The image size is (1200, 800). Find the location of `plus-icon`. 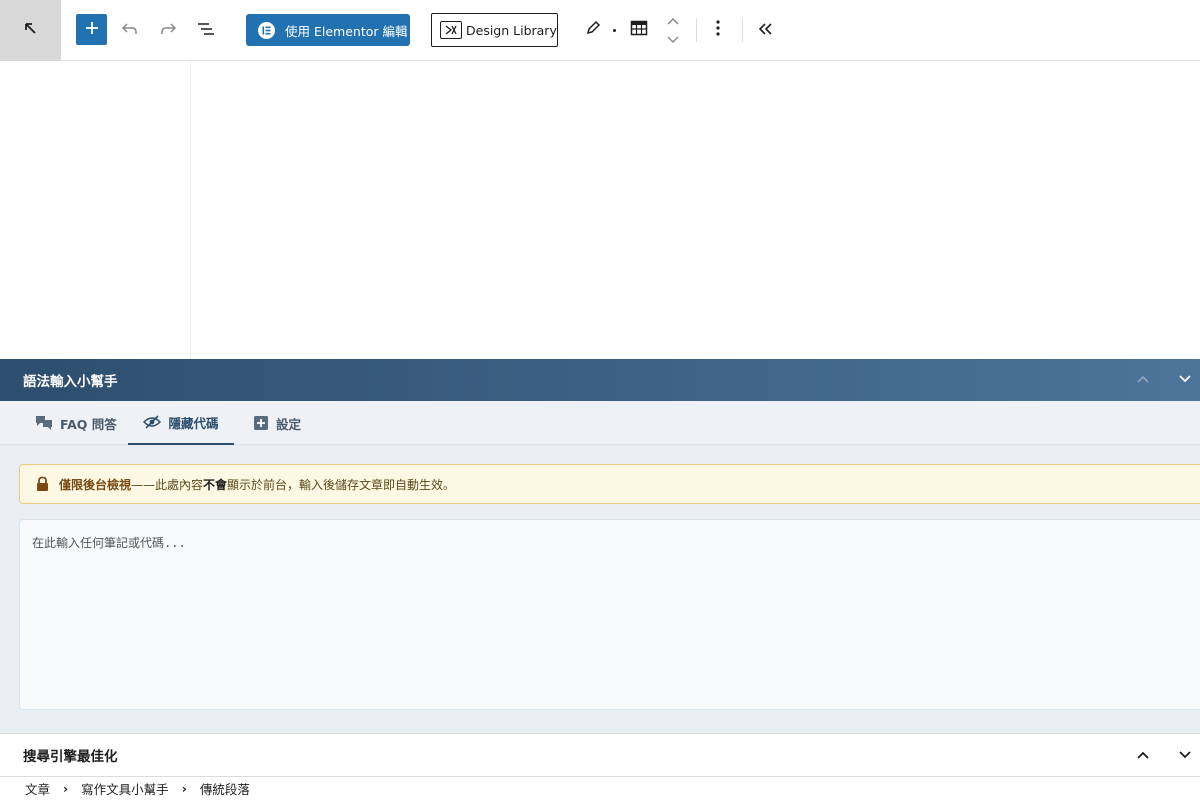

plus-icon is located at coordinates (92, 29).